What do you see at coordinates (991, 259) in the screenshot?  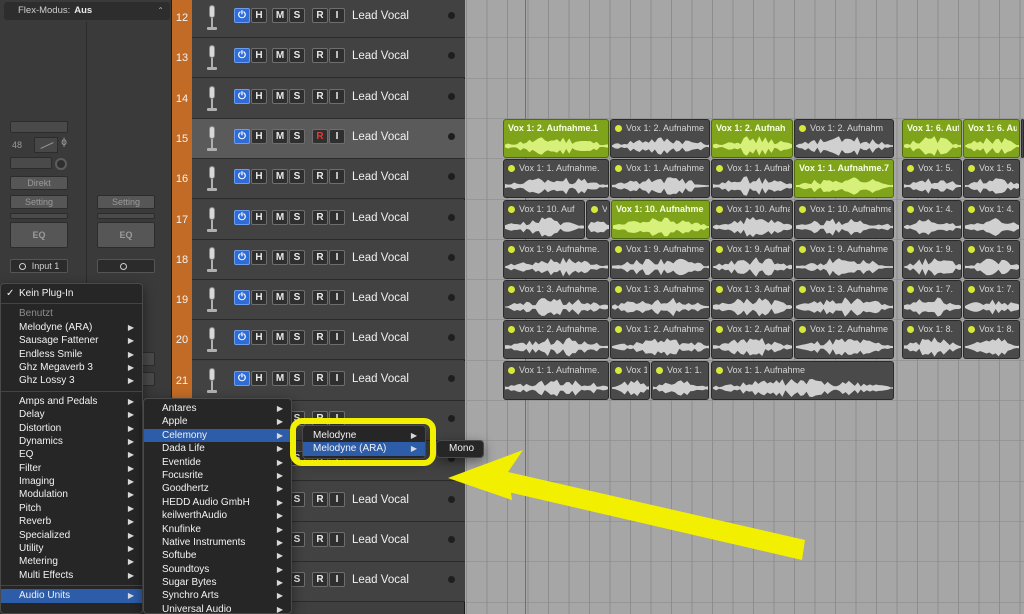 I see `audio-region: Vox 1: 9.` at bounding box center [991, 259].